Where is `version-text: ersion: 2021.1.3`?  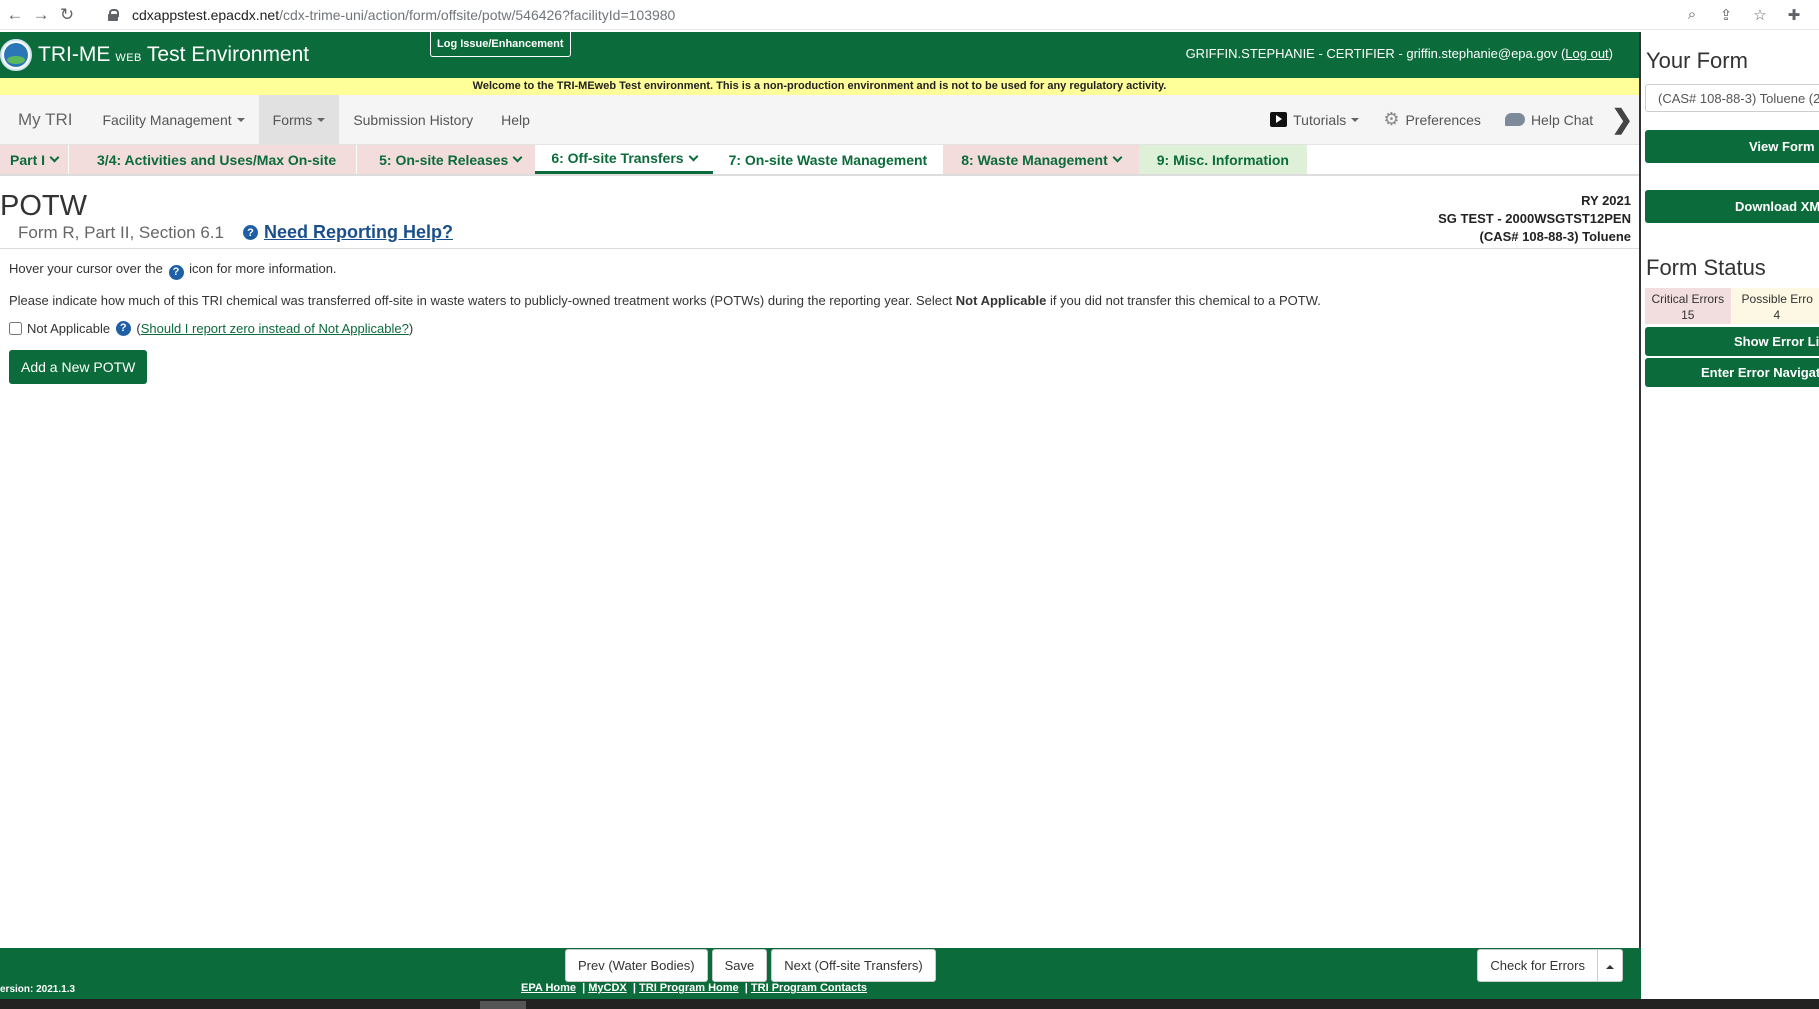 version-text: ersion: 2021.1.3 is located at coordinates (38, 989).